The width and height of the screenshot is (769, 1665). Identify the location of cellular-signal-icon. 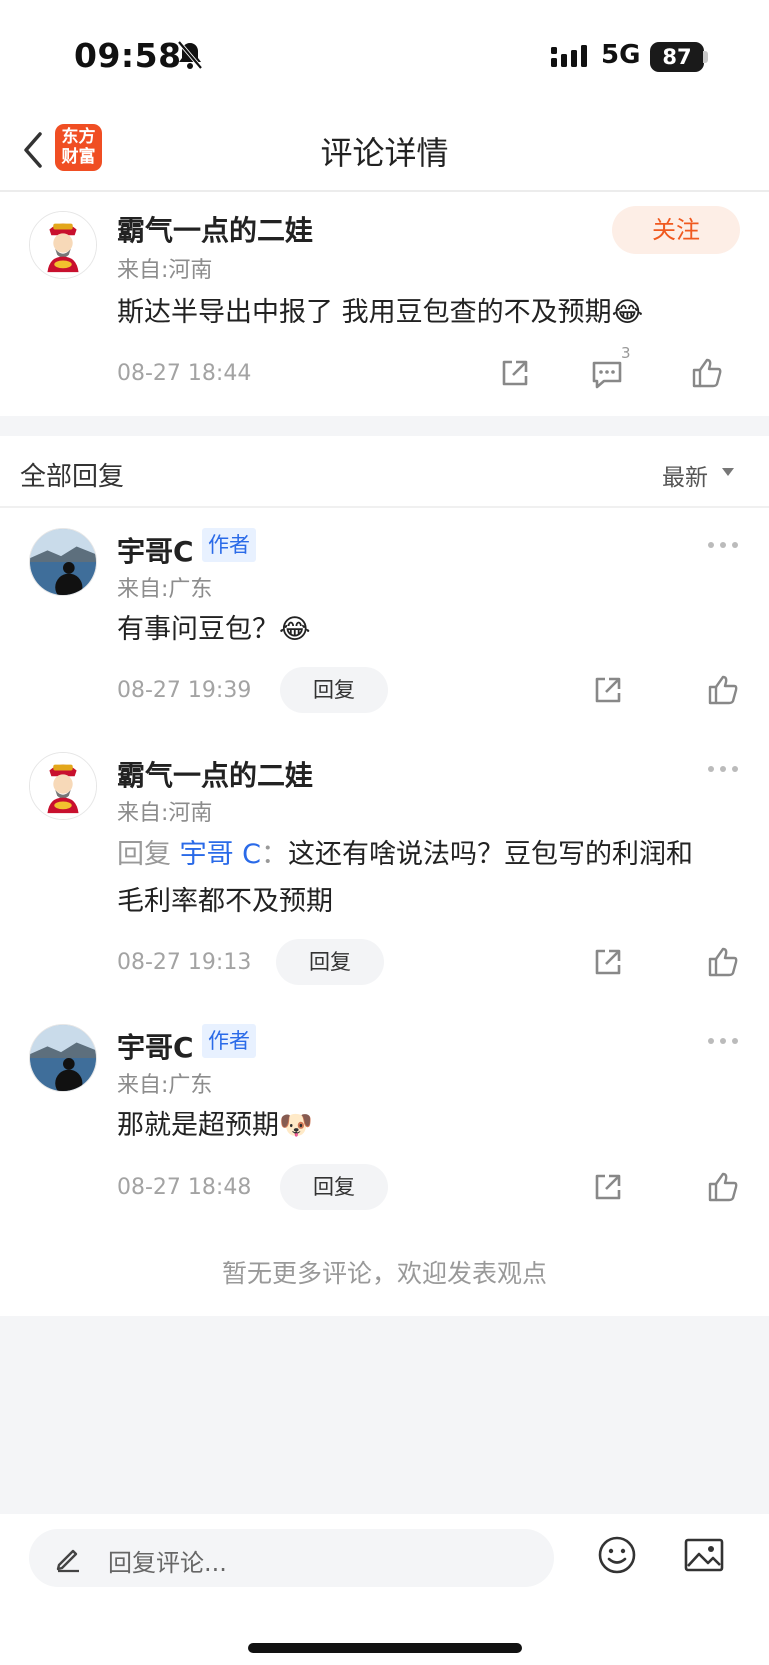
(569, 56).